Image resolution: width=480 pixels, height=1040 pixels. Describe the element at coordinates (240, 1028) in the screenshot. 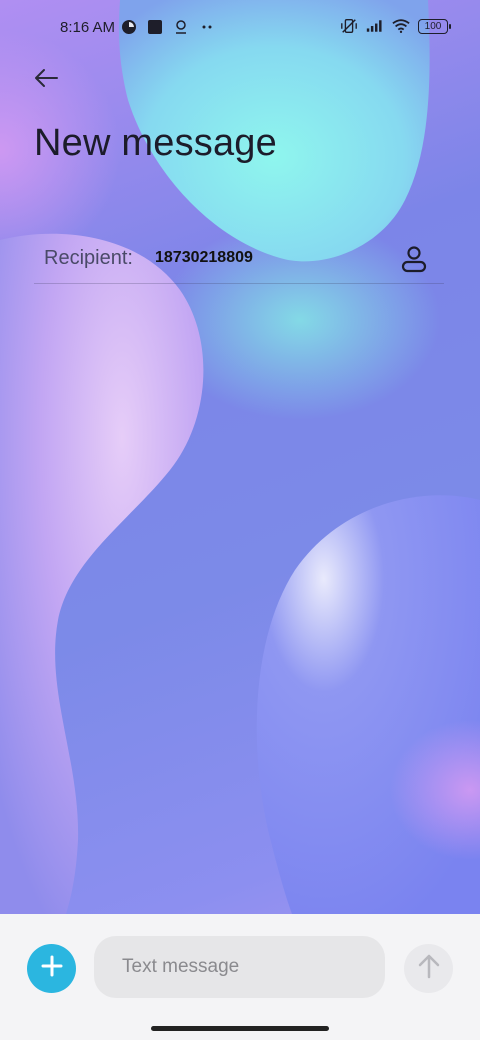

I see `home-indicator` at that location.